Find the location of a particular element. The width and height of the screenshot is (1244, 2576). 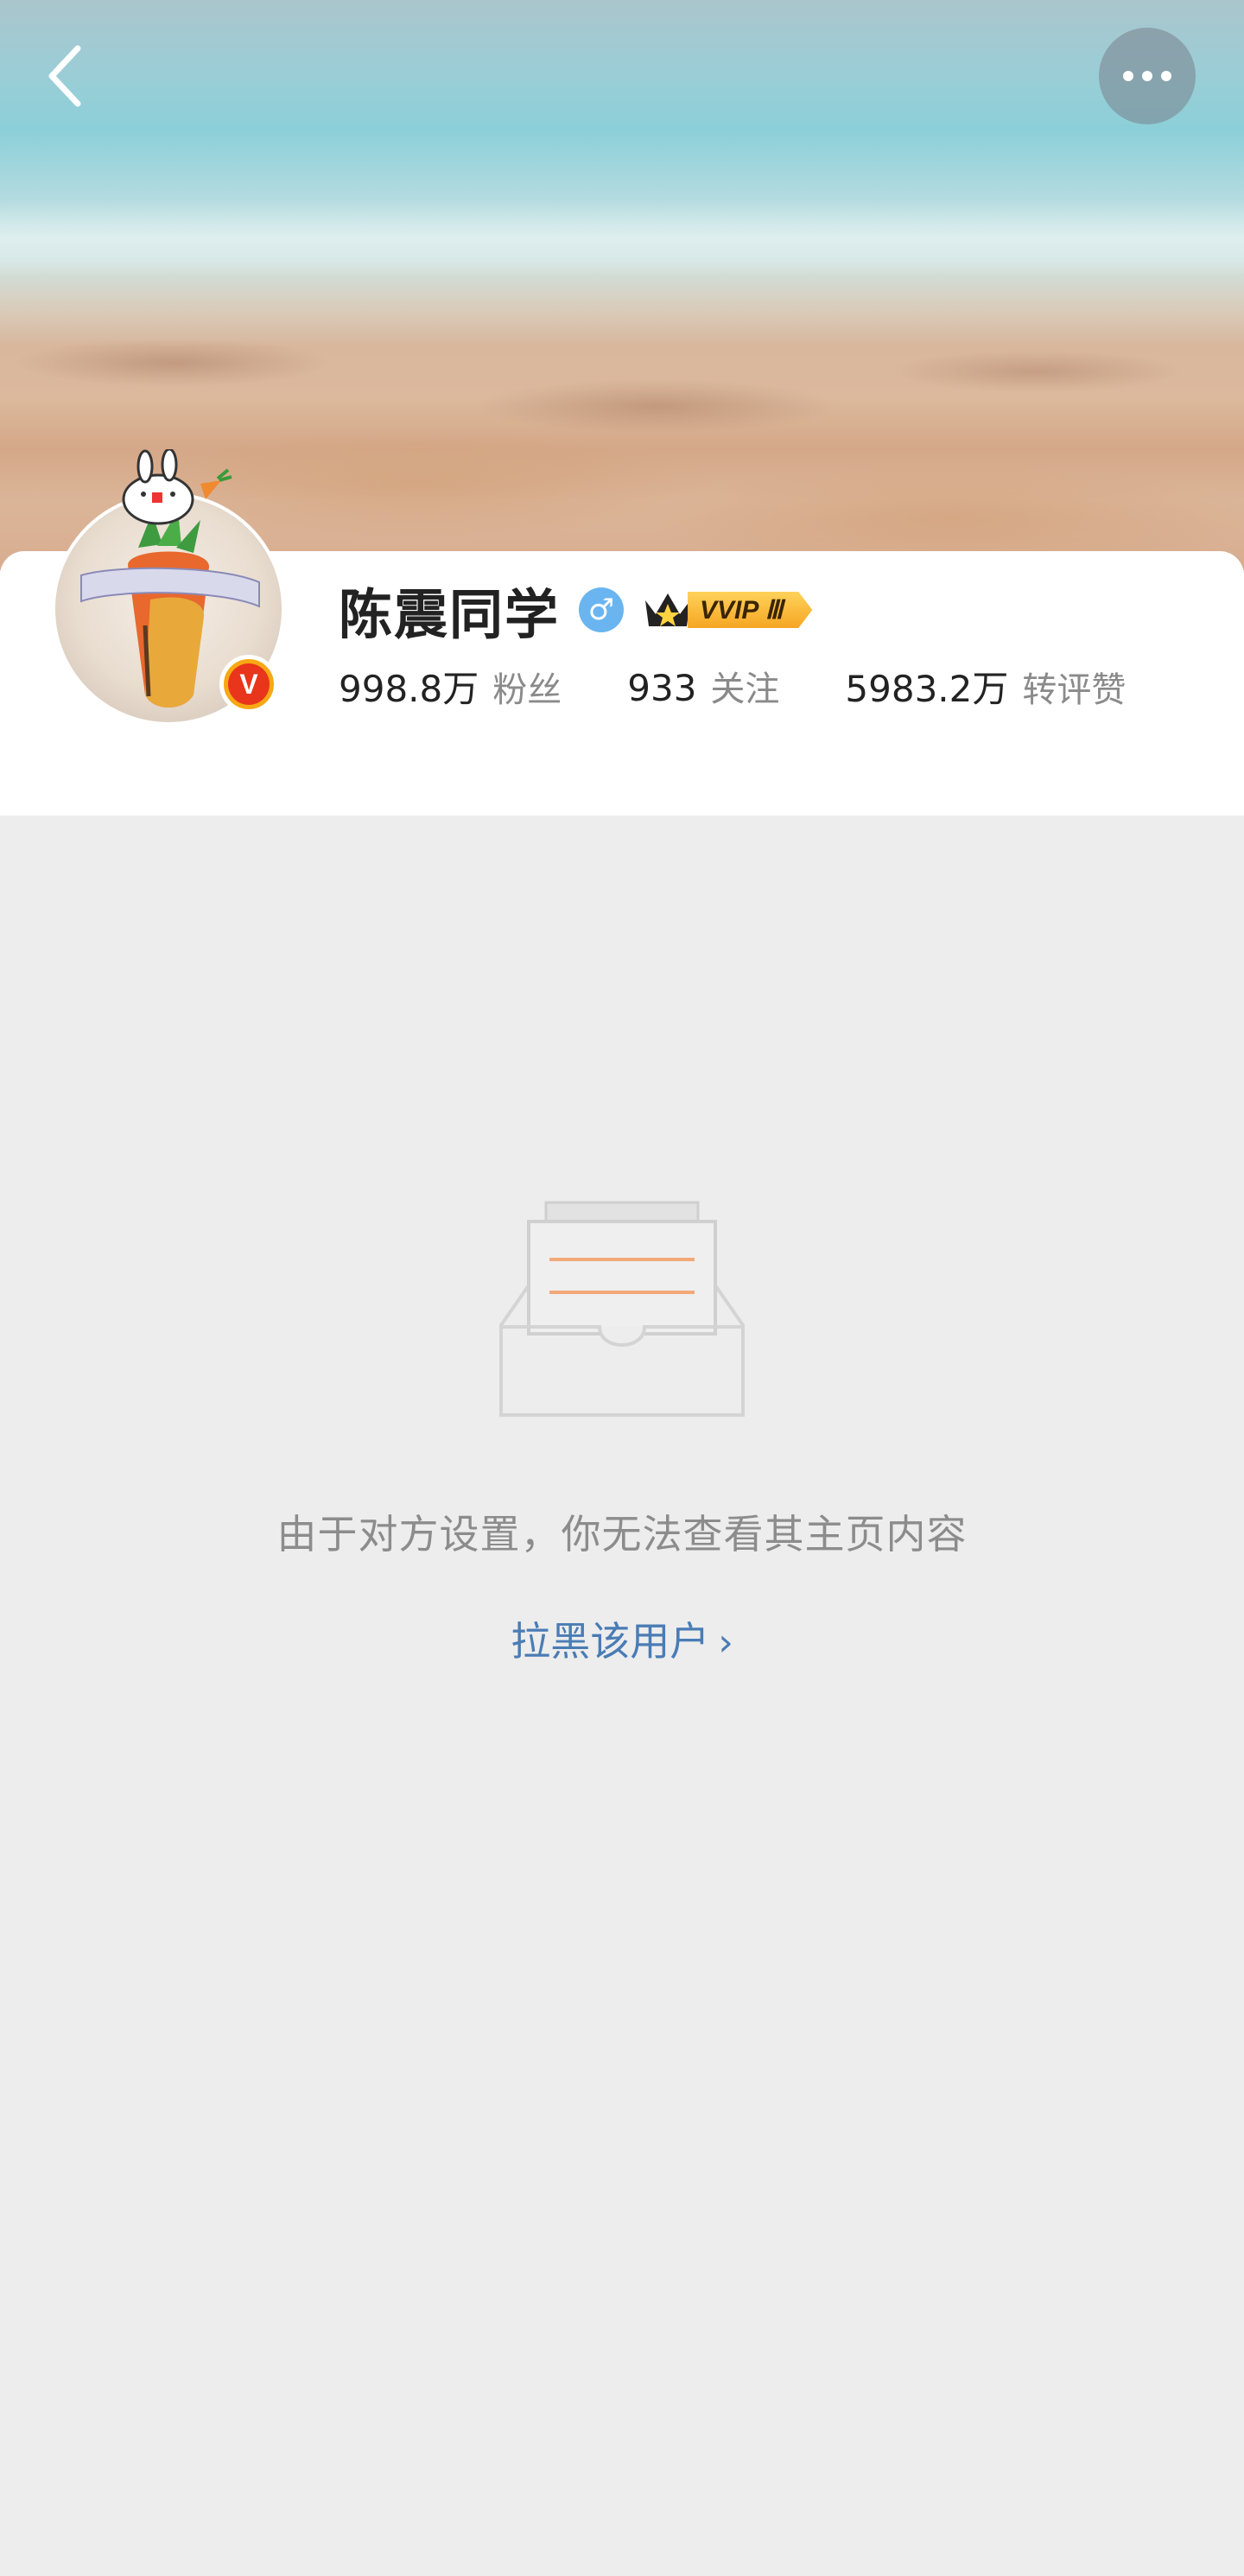

stat-value: 998.8万 is located at coordinates (409, 688).